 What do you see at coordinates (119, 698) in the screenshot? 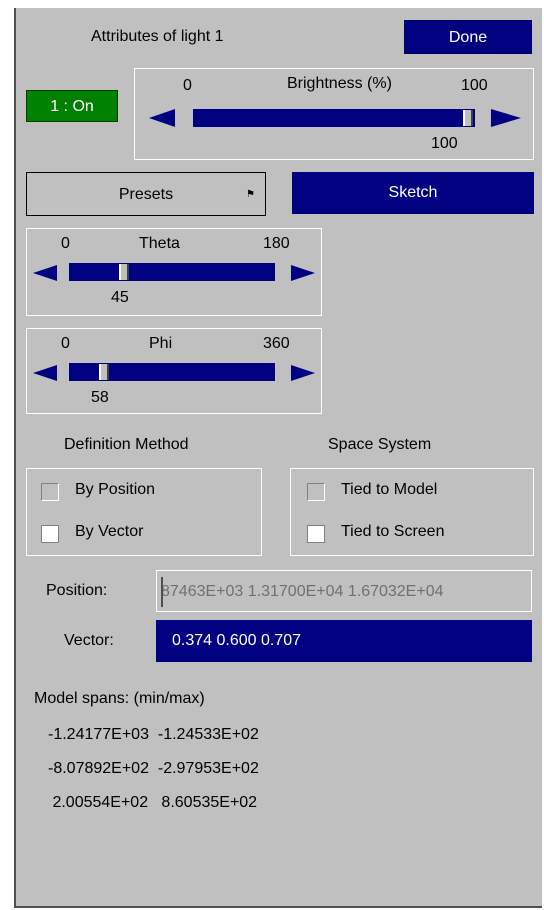
I see `model-spans-heading: Model spans: (min/max)` at bounding box center [119, 698].